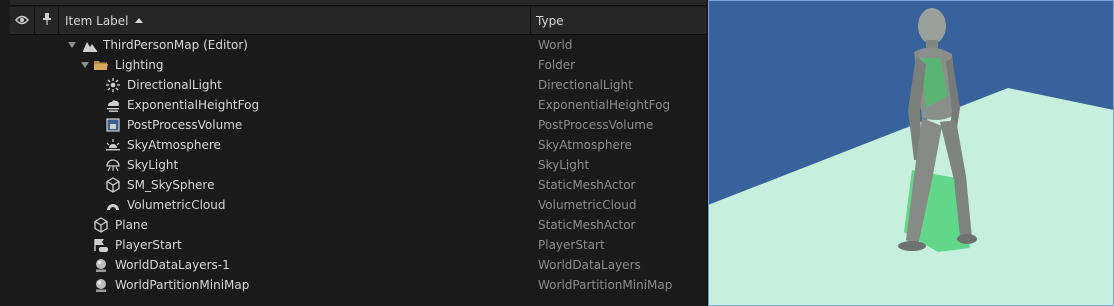  I want to click on tree-row-thirdpersonmap: ThirdPersonMap (Editor) World, so click(358, 45).